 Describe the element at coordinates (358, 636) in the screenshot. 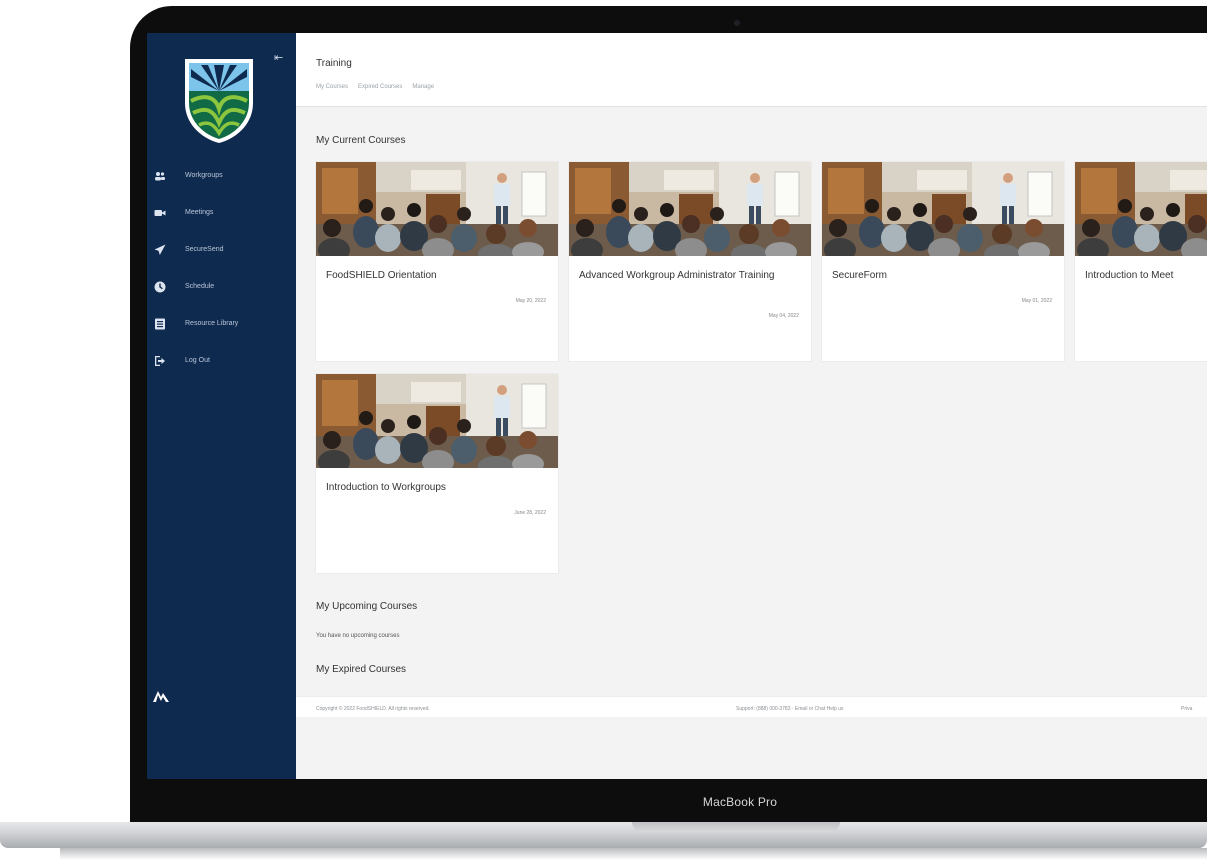

I see `upcoming-empty-message: You have no upcoming courses` at that location.